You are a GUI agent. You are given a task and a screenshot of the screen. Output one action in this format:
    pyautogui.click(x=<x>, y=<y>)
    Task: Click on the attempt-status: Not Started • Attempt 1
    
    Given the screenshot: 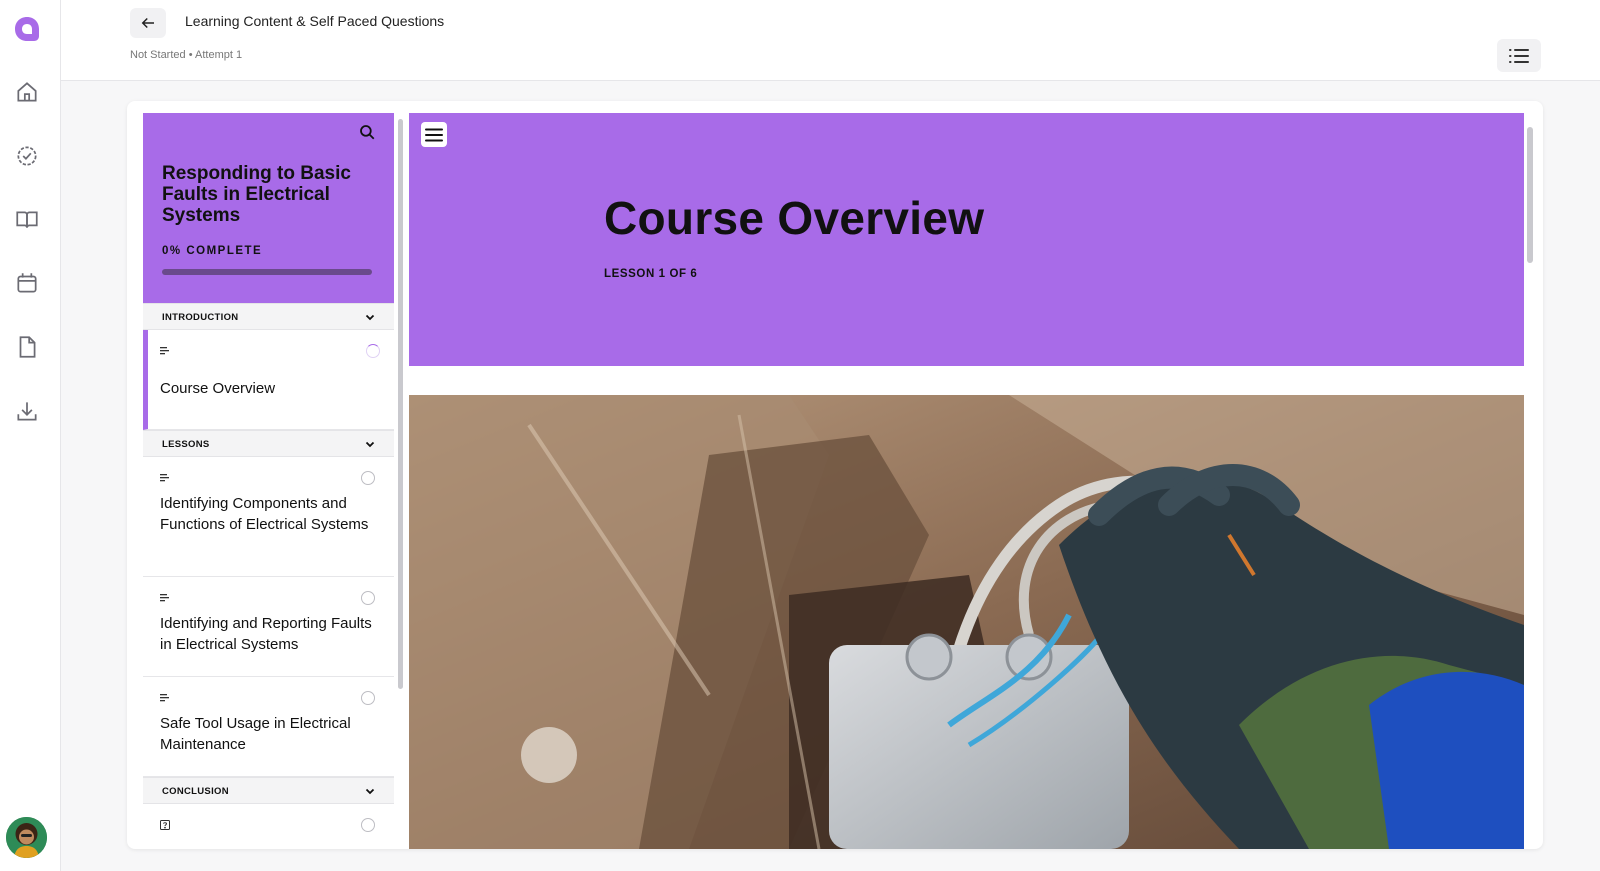 What is the action you would take?
    pyautogui.click(x=186, y=55)
    